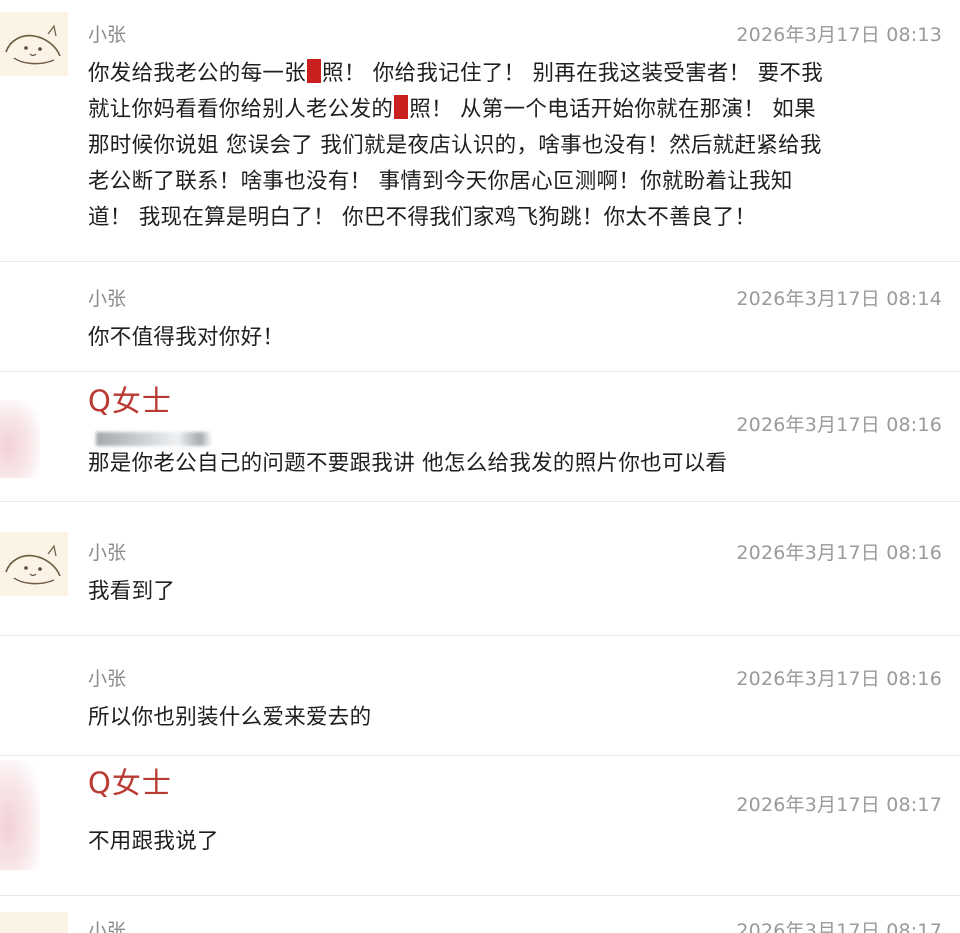  I want to click on message-line: 你发给我老公的每一张 照！ 你给我记住了！ 别再在我这装受害者！ 要不我, so click(456, 72).